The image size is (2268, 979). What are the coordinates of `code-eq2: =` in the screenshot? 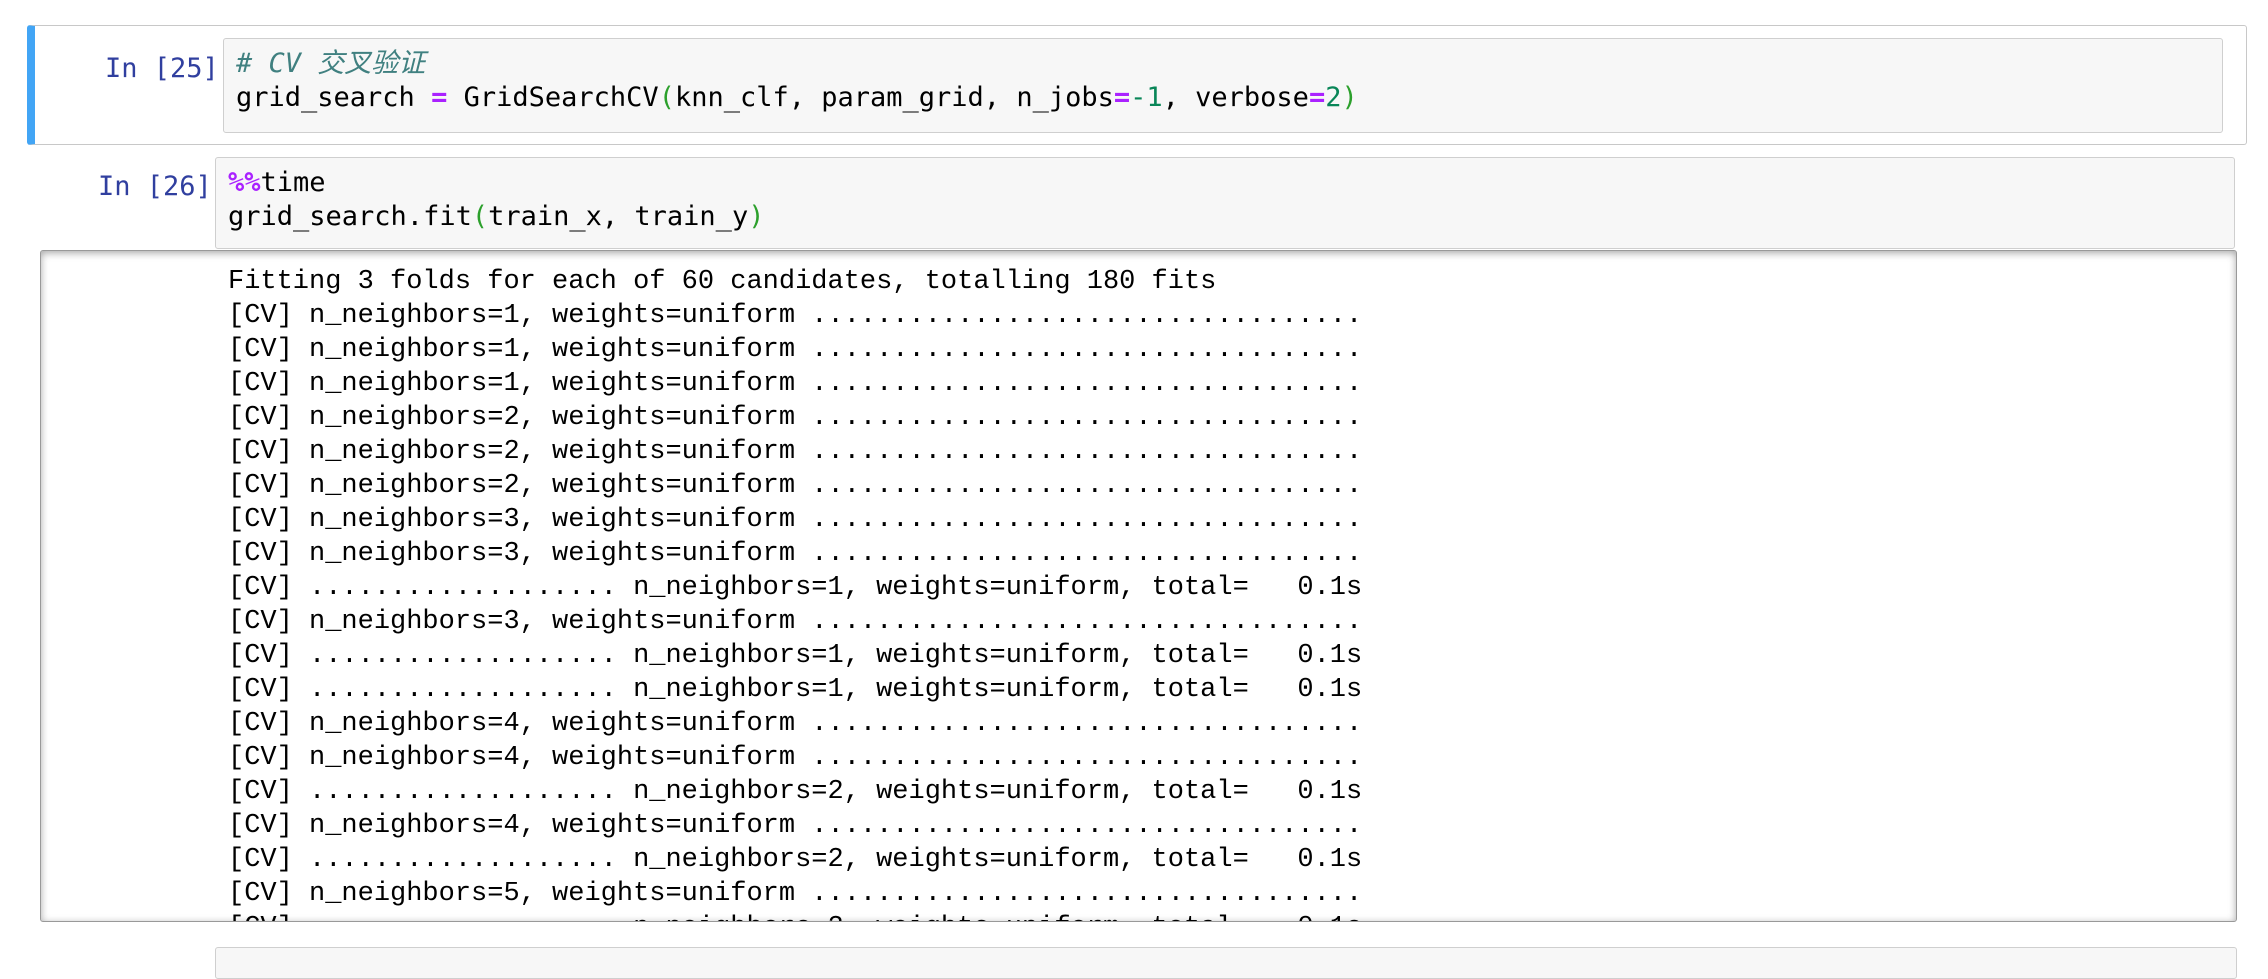 It's located at (1317, 97).